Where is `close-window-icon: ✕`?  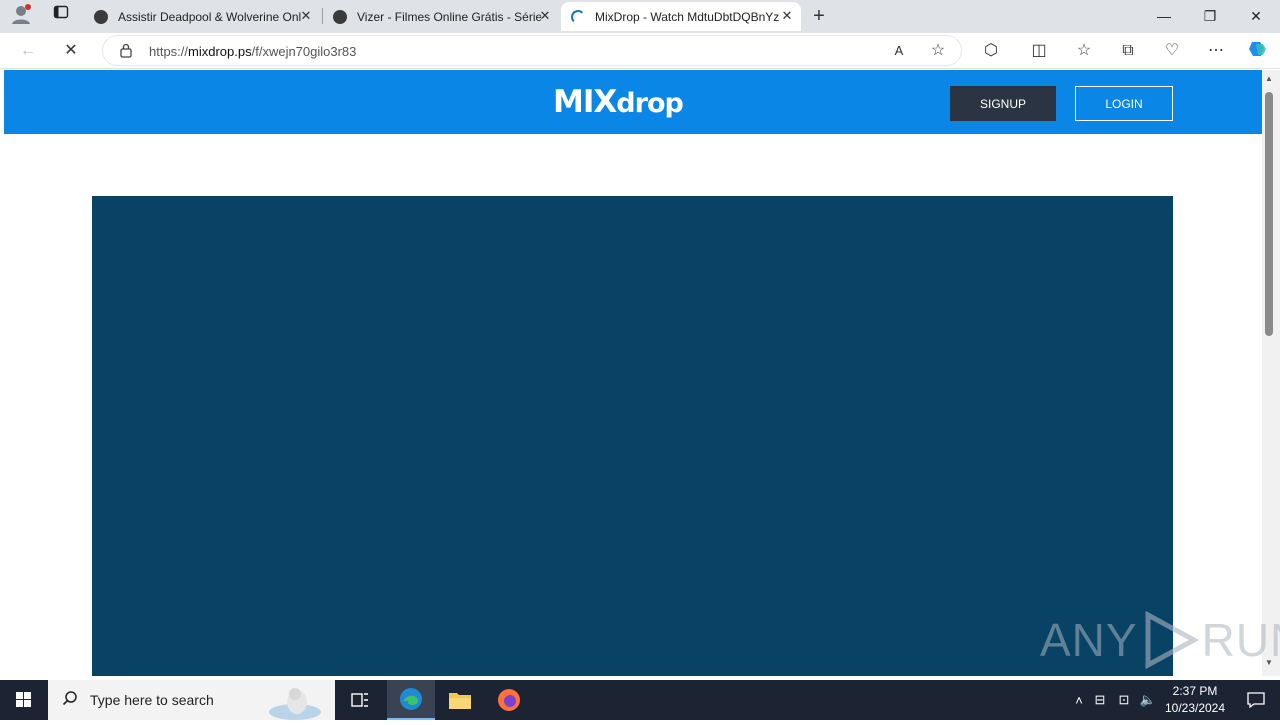 close-window-icon: ✕ is located at coordinates (1256, 16).